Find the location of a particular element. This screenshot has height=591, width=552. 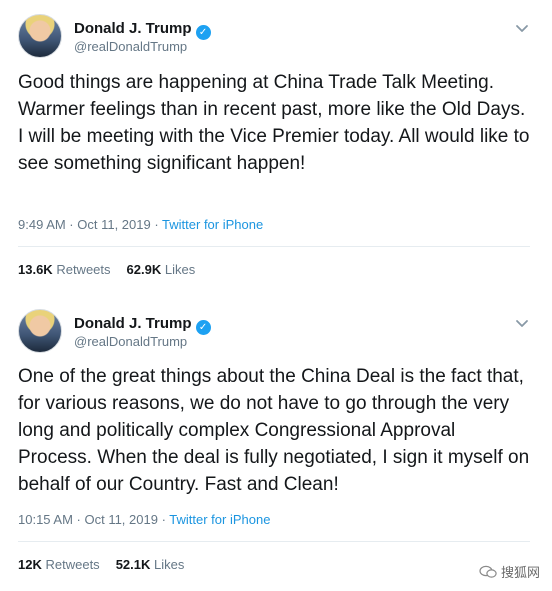

tweet-timestamp: 9:49 AM · Oct 11, 2019 · is located at coordinates (90, 224).